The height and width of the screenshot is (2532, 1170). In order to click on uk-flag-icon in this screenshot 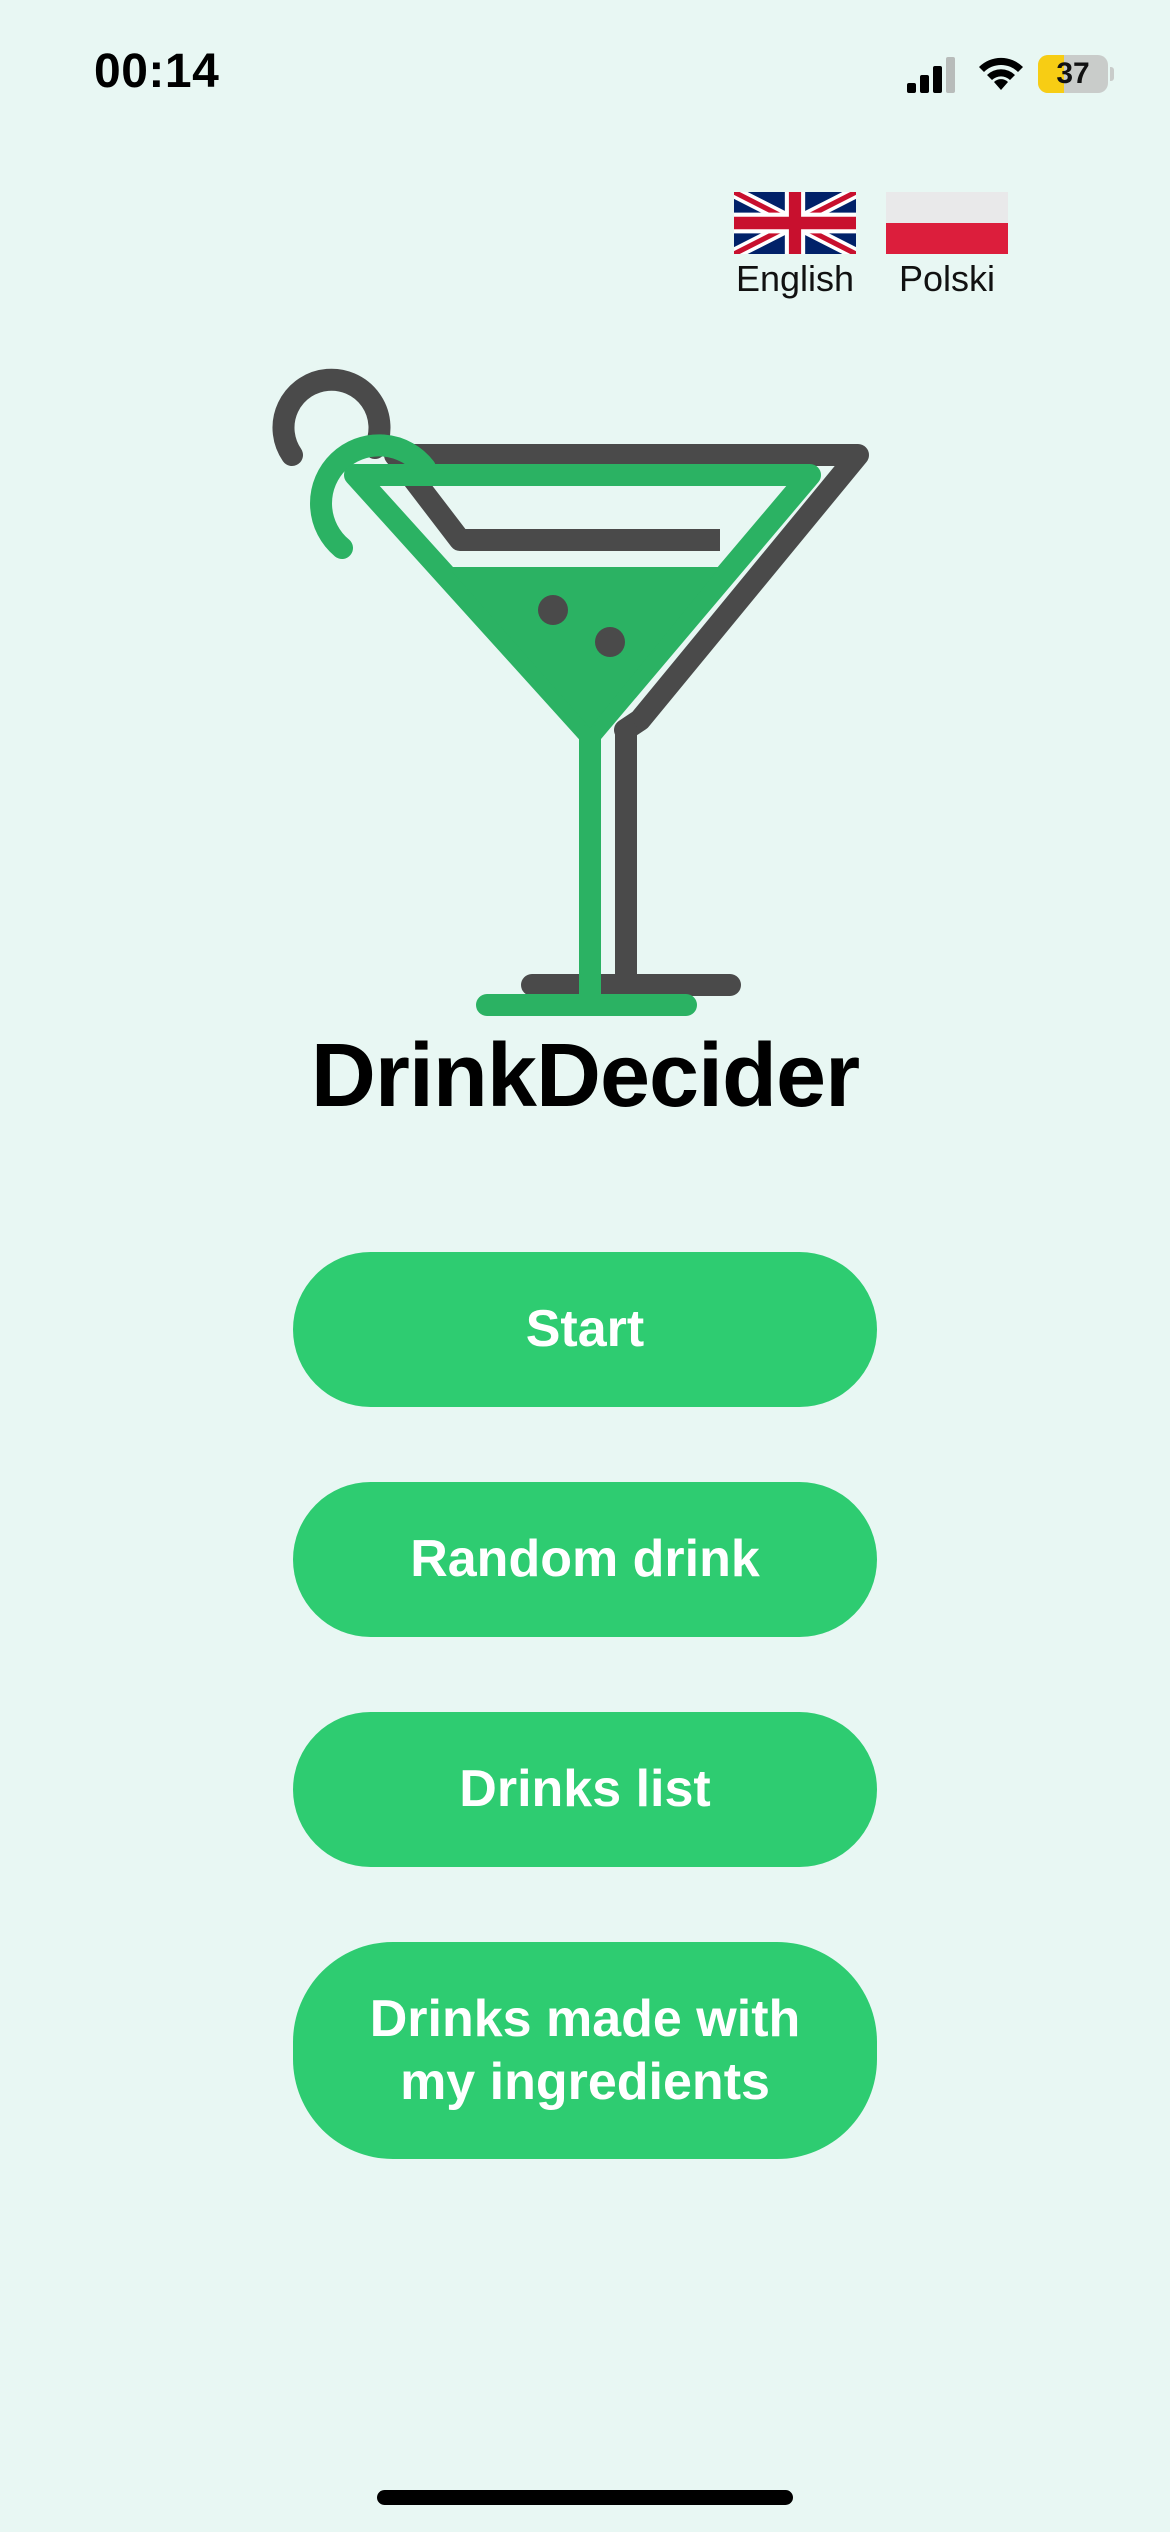, I will do `click(795, 223)`.